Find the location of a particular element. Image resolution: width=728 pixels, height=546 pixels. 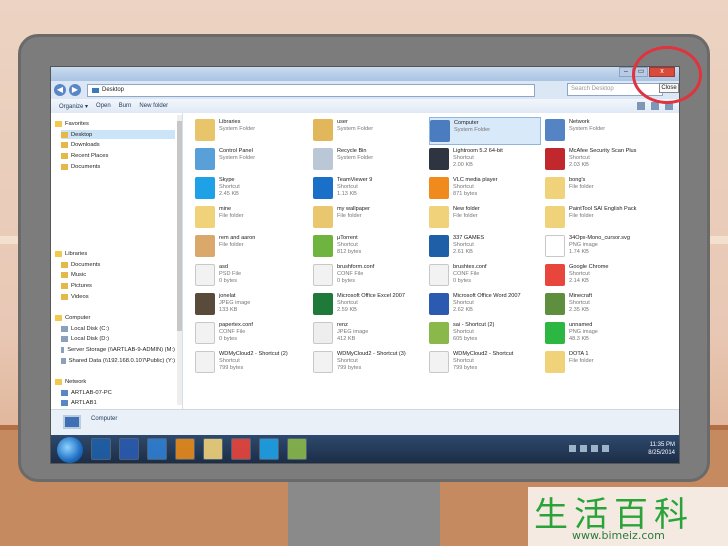

start-button is located at coordinates (70, 450).